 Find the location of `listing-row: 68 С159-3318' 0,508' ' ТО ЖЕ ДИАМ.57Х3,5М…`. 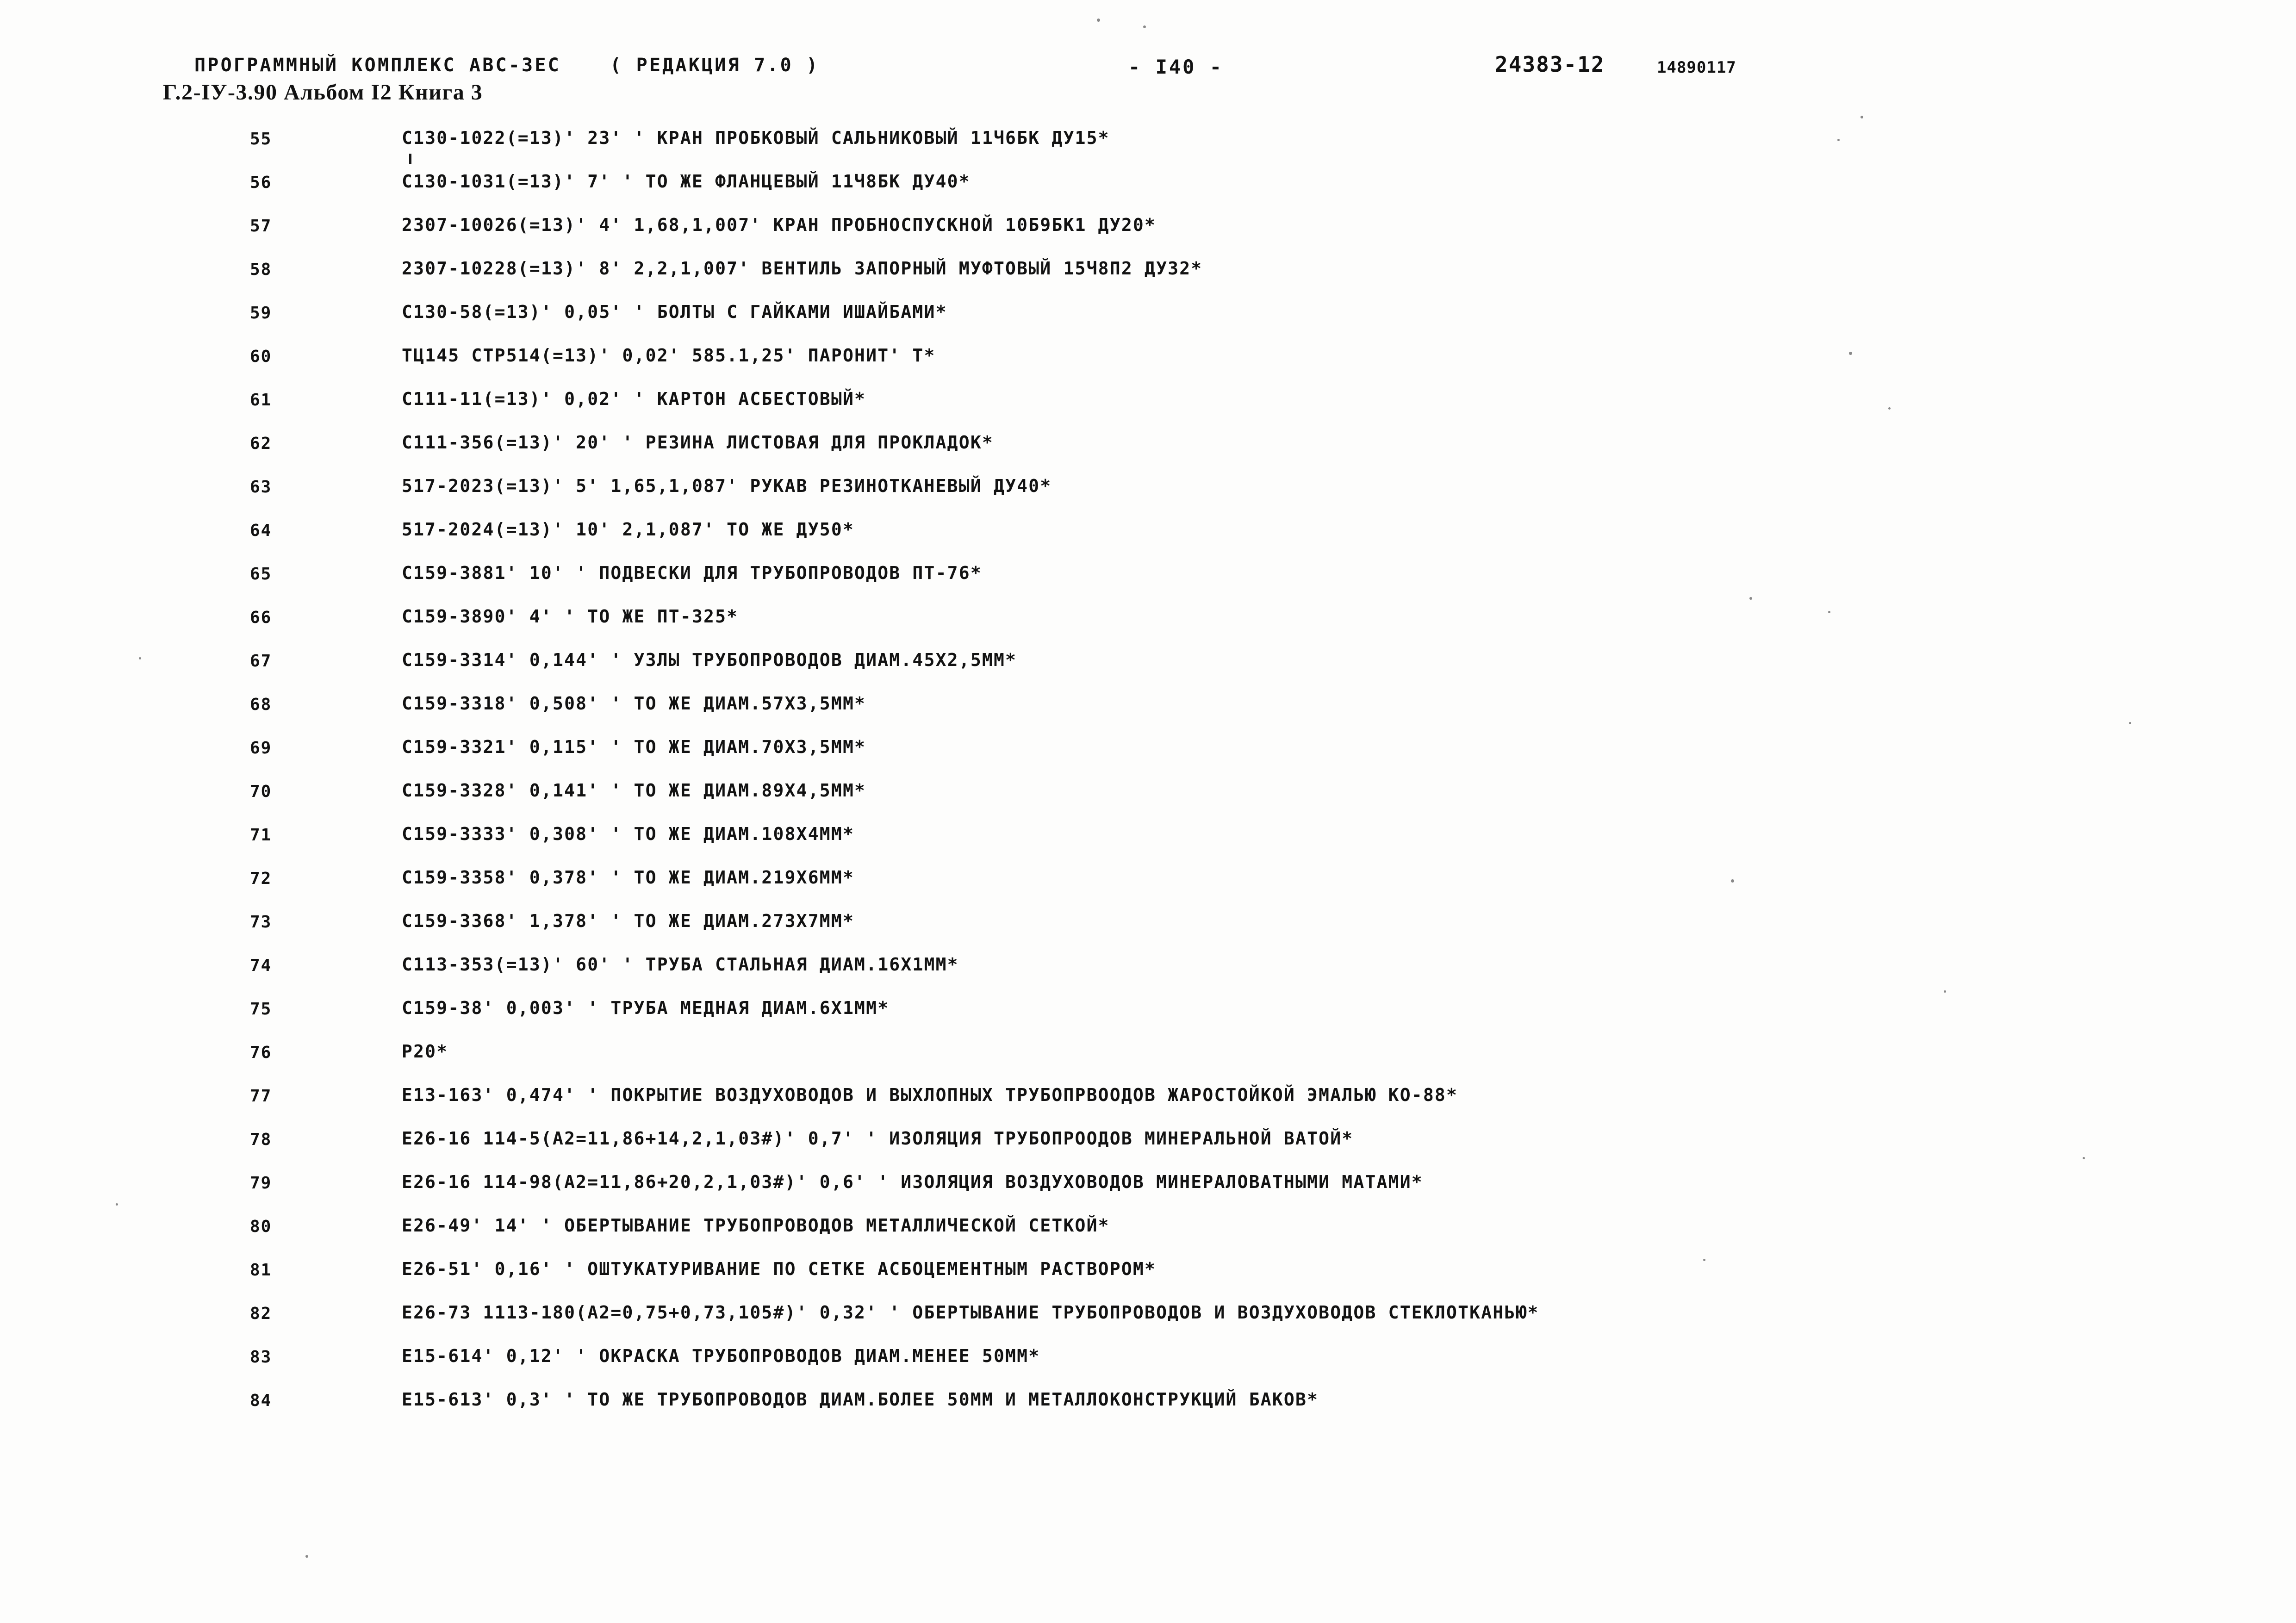

listing-row: 68 С159-3318' 0,508' ' ТО ЖЕ ДИАМ.57Х3,5М… is located at coordinates (1148, 708).